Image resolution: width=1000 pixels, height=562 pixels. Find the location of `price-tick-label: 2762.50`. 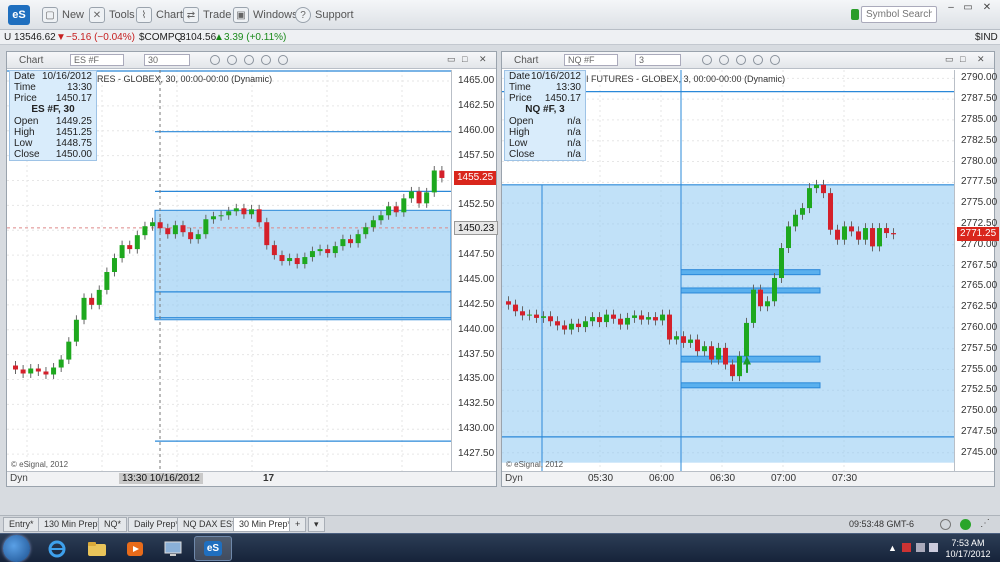

price-tick-label: 2762.50 is located at coordinates (979, 307).